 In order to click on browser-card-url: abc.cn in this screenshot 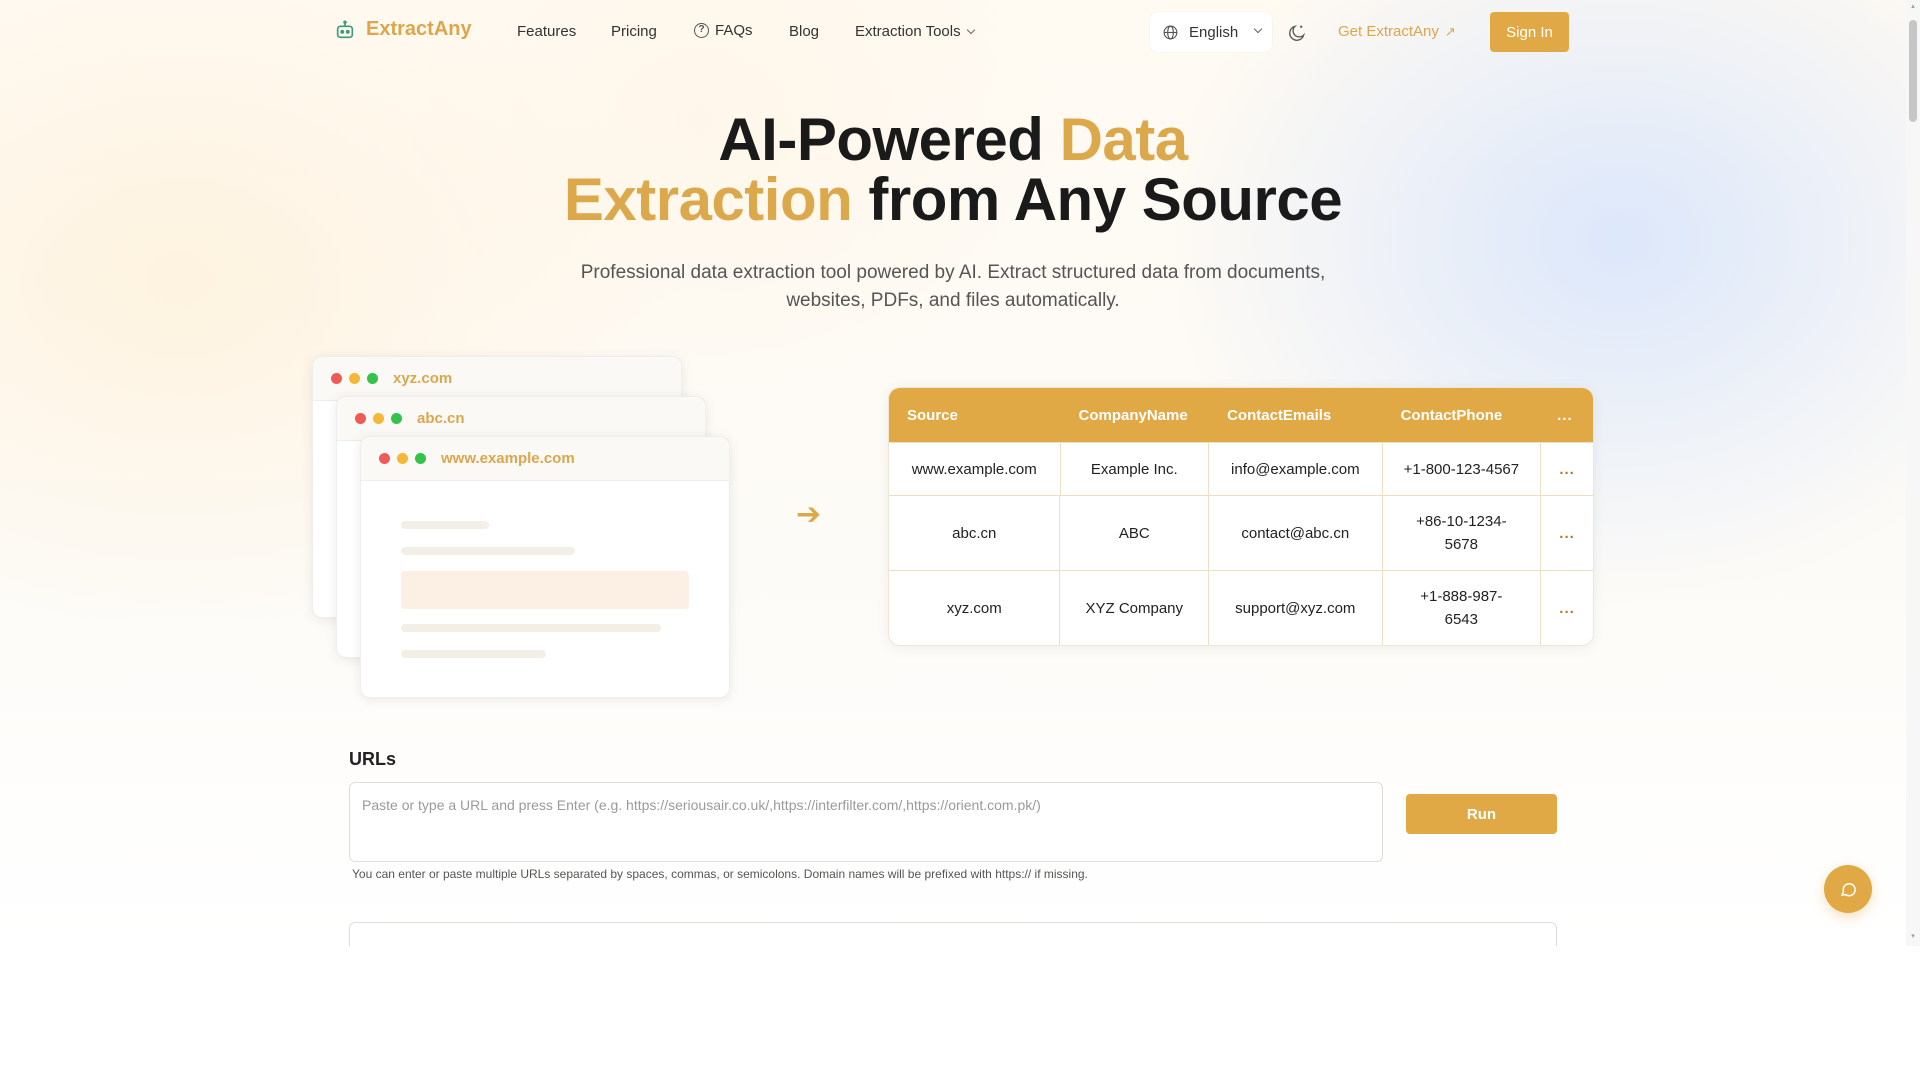, I will do `click(441, 418)`.